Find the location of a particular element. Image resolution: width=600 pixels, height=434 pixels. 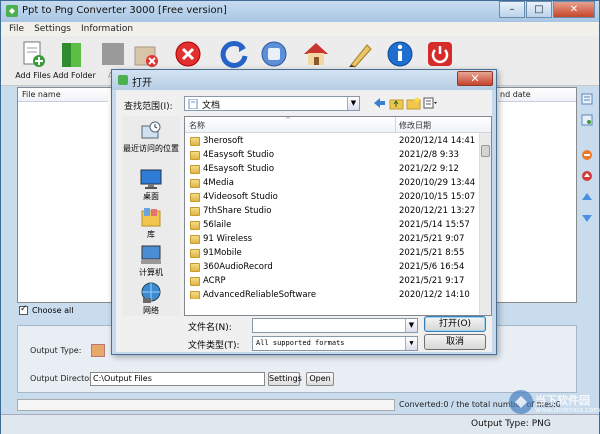

add-files-label: Add Files is located at coordinates (33, 75).